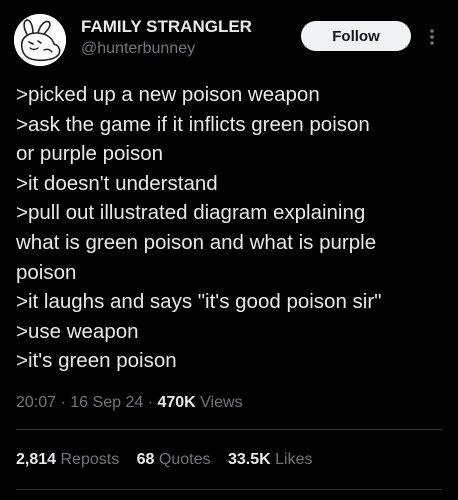 The width and height of the screenshot is (458, 500). I want to click on tweet-date: 16 Sep 24, so click(106, 402).